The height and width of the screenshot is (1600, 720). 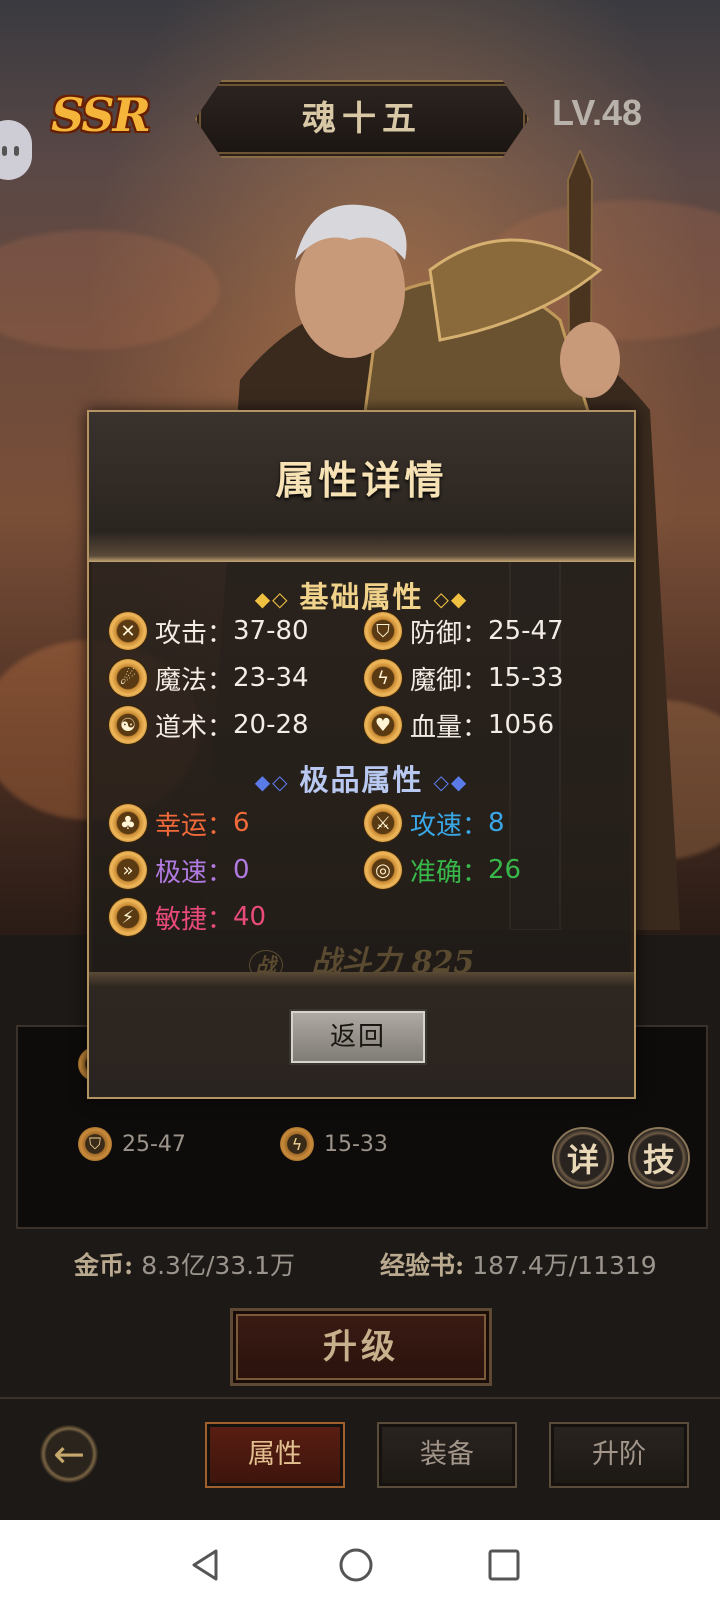 I want to click on lightning-icon: ⚡, so click(x=128, y=917).